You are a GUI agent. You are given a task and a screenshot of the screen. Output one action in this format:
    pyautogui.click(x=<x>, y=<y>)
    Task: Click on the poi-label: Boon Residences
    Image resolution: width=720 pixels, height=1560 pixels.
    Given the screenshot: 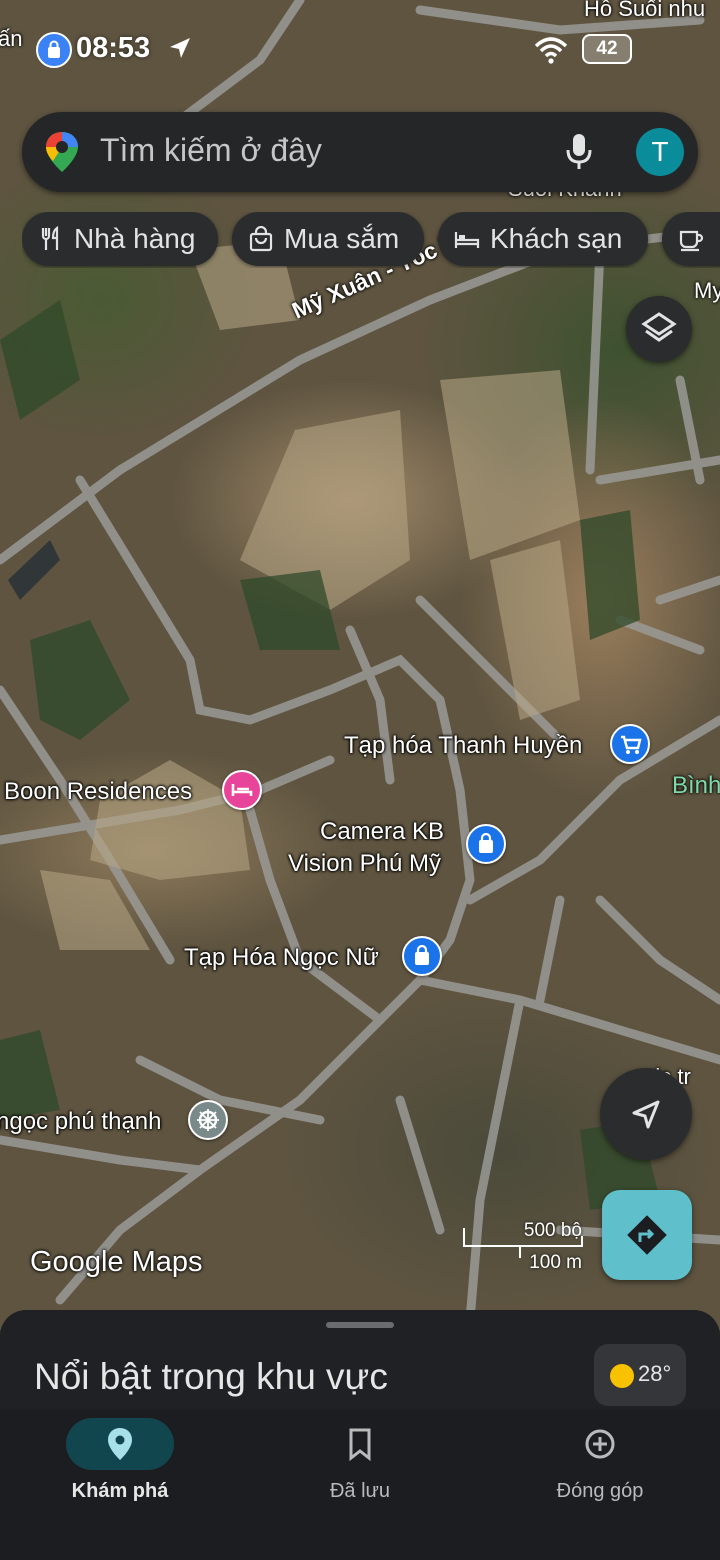 What is the action you would take?
    pyautogui.click(x=98, y=792)
    